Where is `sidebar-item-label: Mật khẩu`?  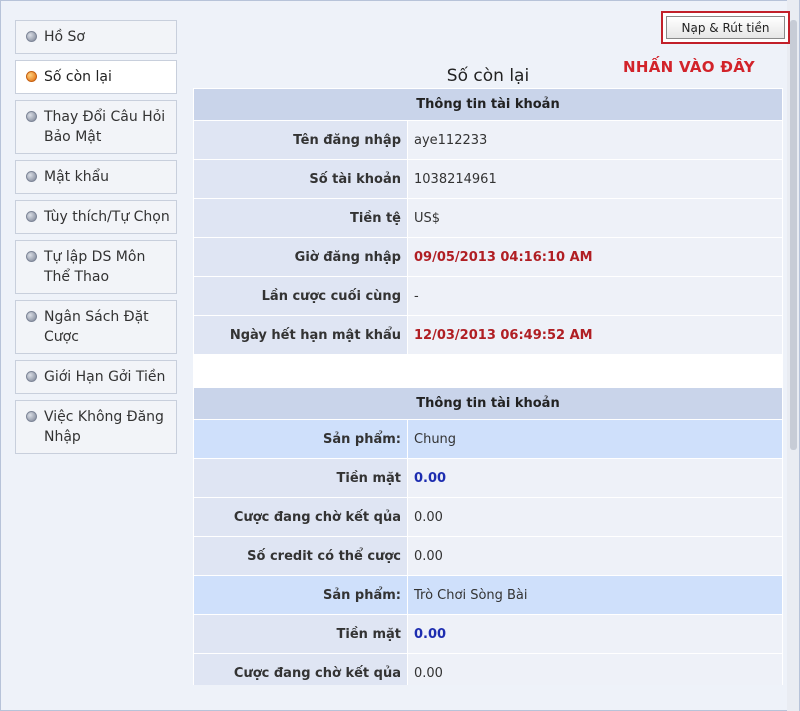 sidebar-item-label: Mật khẩu is located at coordinates (77, 177).